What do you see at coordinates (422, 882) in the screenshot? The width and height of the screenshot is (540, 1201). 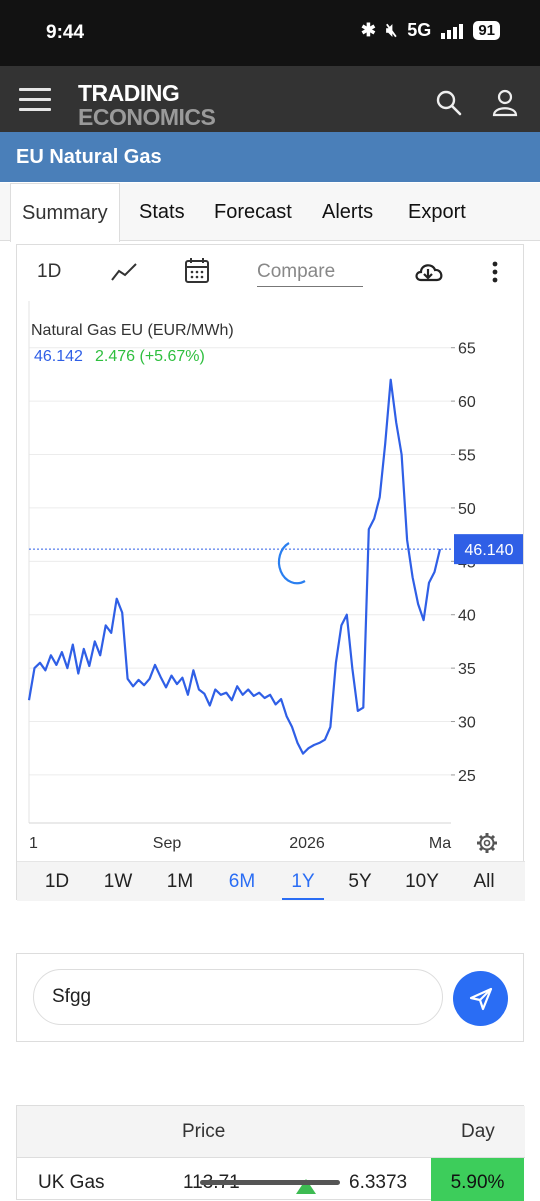 I see `period-10y: 10Y` at bounding box center [422, 882].